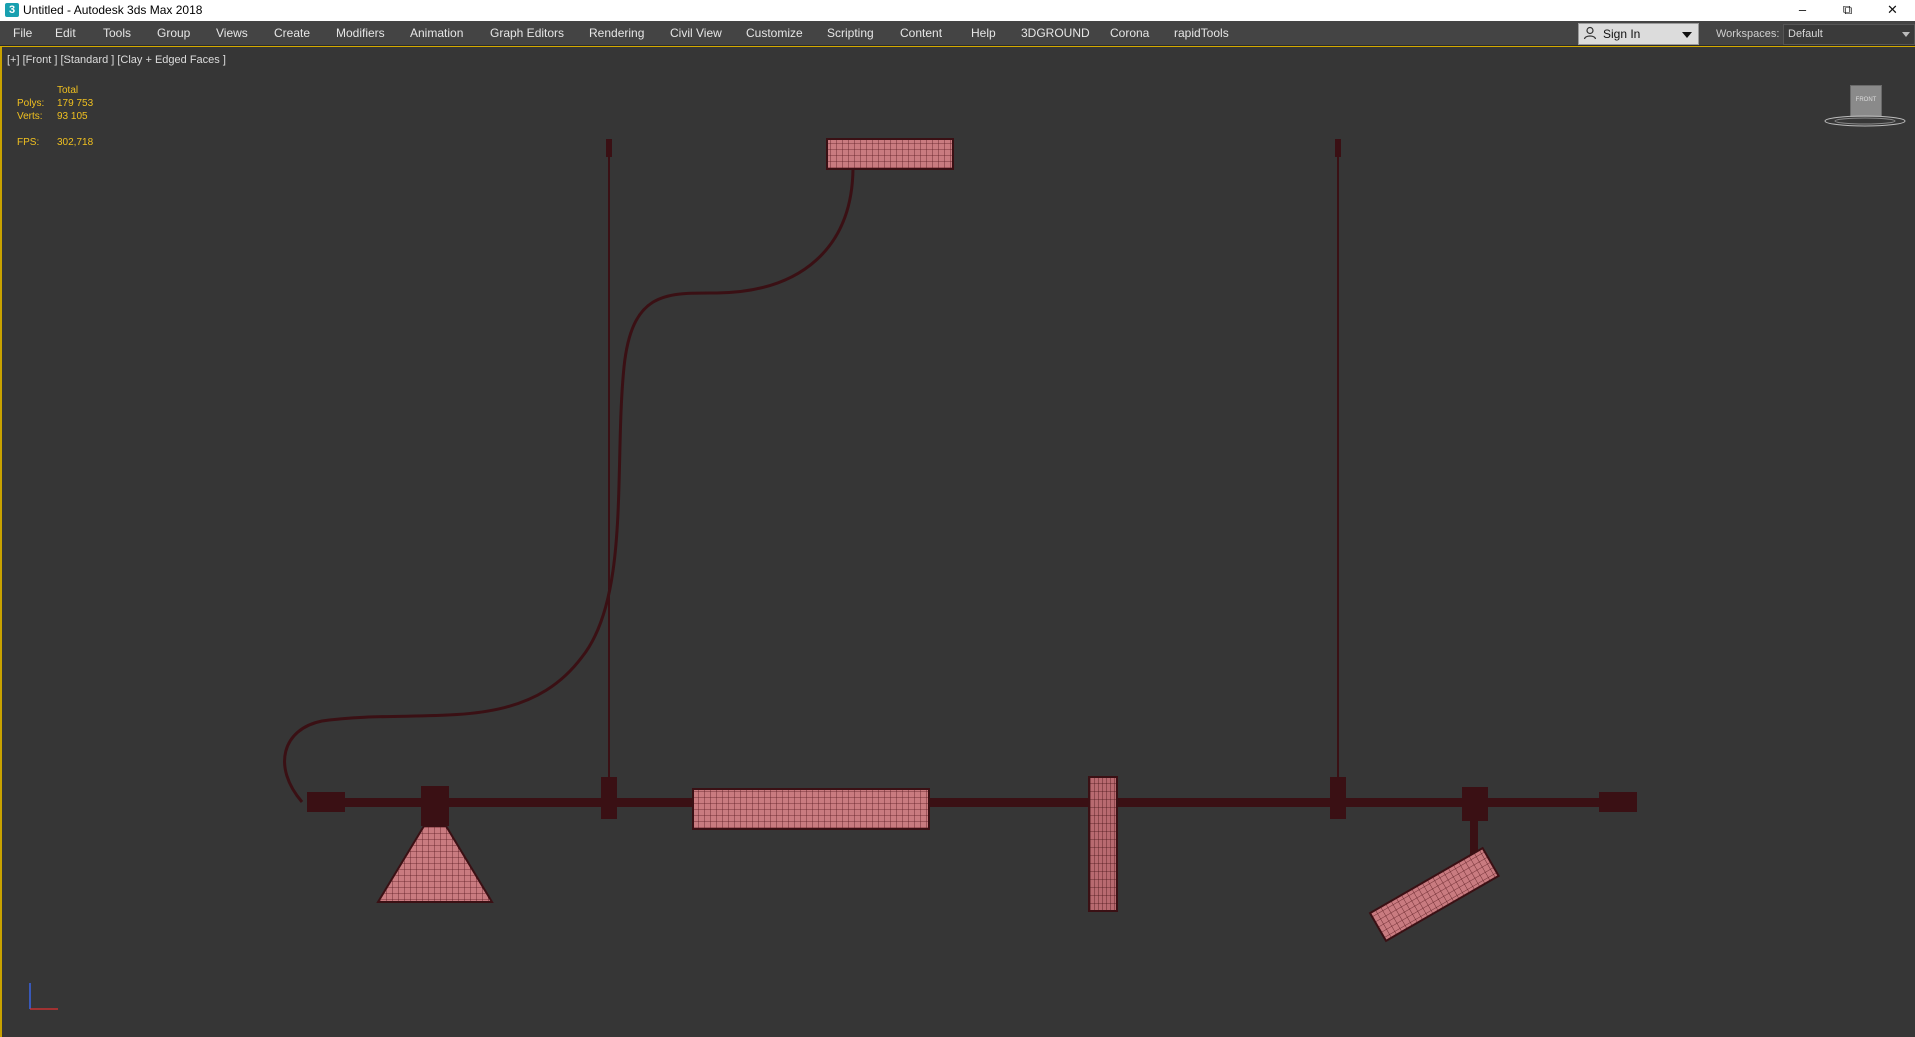 This screenshot has width=1915, height=1037. Describe the element at coordinates (12, 10) in the screenshot. I see `3ds-max-app-icon: 3` at that location.